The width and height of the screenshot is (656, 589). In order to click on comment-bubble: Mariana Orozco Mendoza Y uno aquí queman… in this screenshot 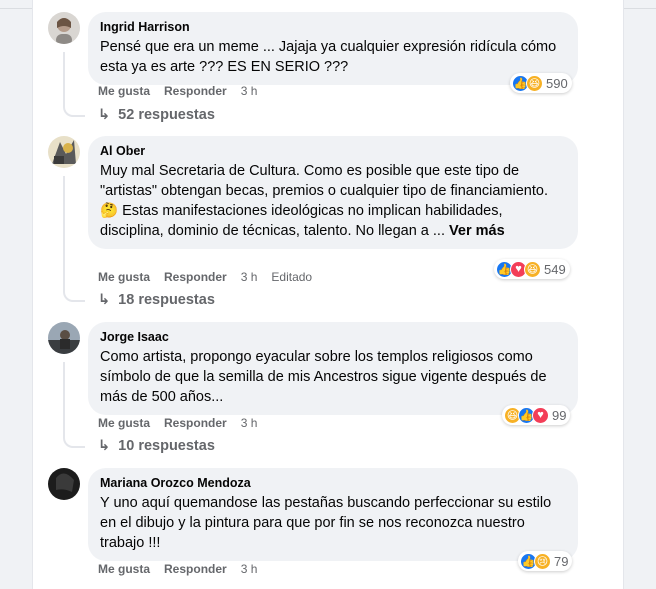, I will do `click(333, 514)`.